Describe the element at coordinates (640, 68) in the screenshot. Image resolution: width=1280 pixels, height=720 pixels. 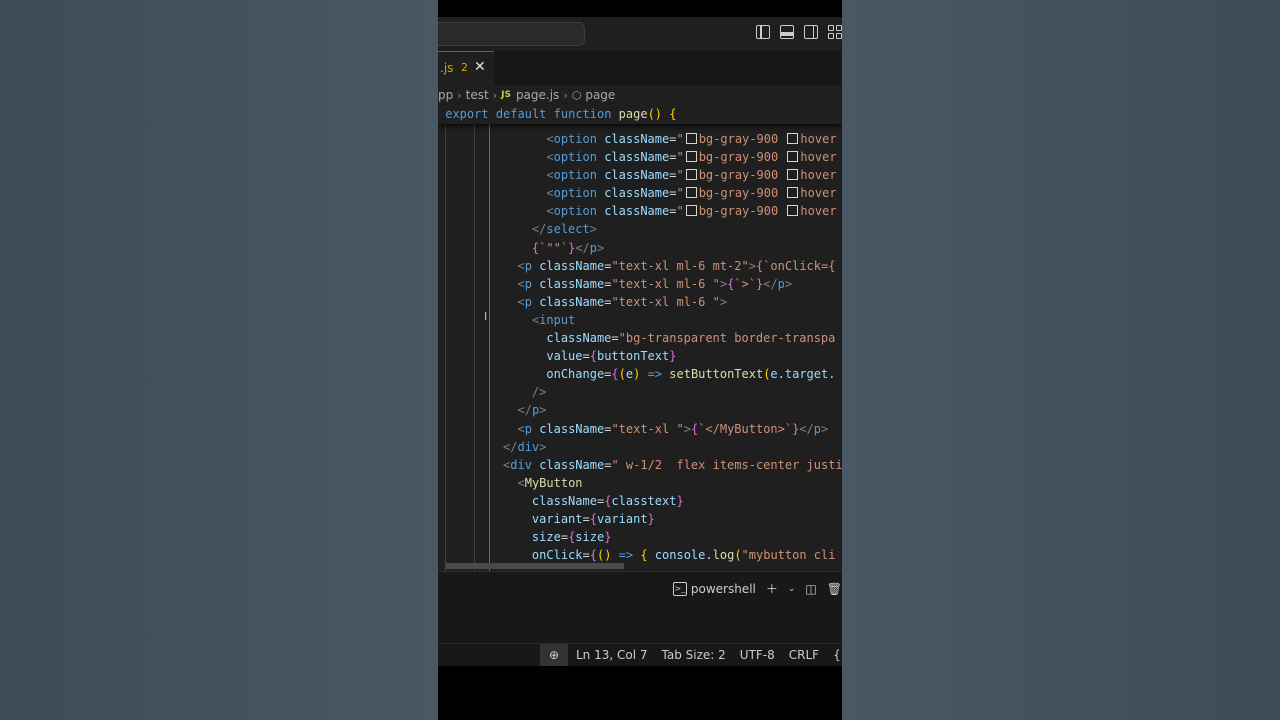
I see `editor-tab-bar: .js 2 ✕` at that location.